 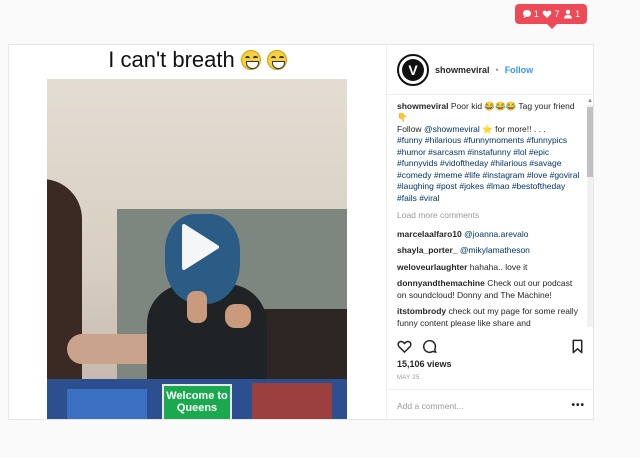 What do you see at coordinates (462, 70) in the screenshot?
I see `header-username: showmeviral` at bounding box center [462, 70].